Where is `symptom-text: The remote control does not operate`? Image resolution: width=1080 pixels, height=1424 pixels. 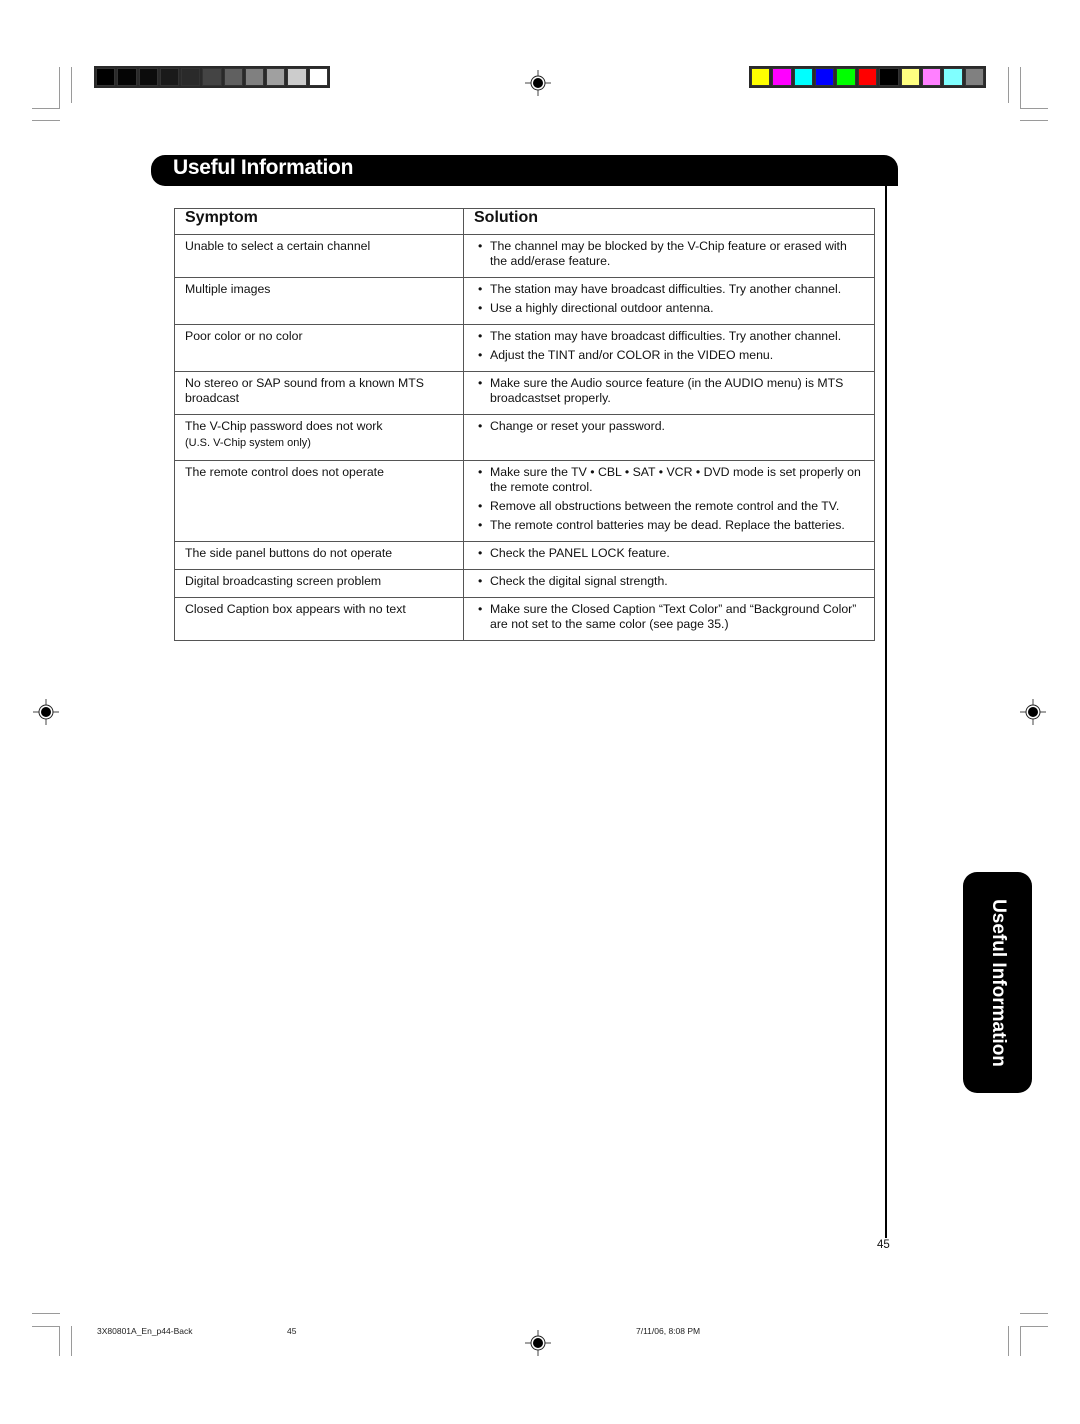 symptom-text: The remote control does not operate is located at coordinates (284, 472).